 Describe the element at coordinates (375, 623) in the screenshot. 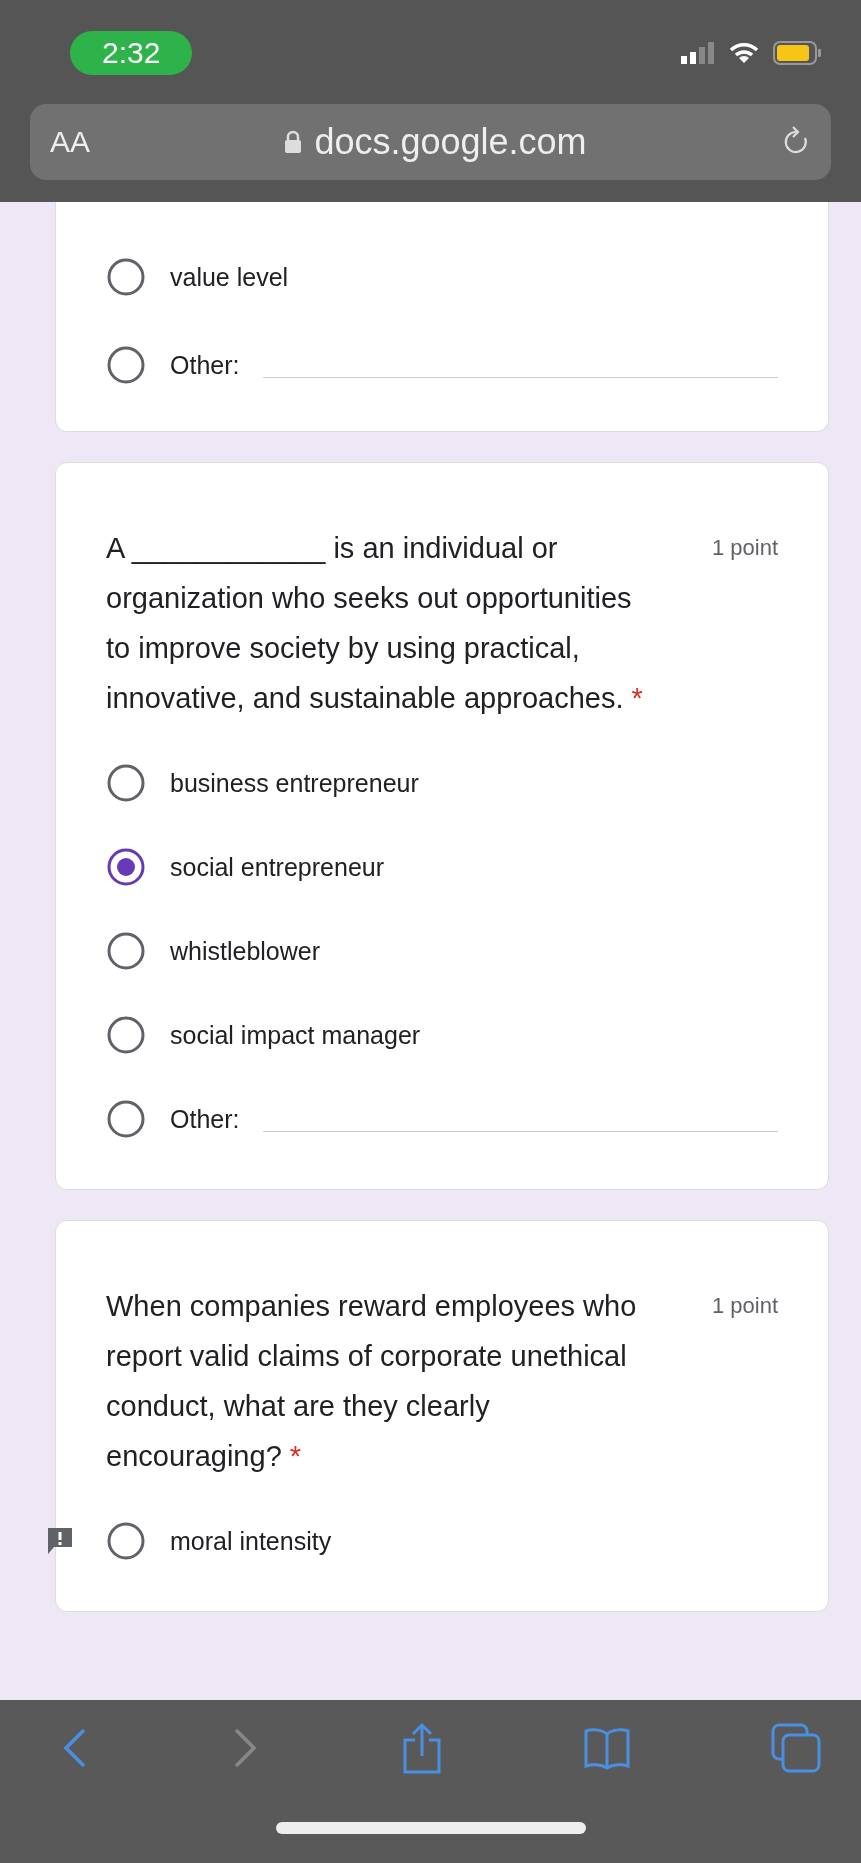

I see `question-text: A ____________ is an individual or organization who seeks out opportunities to improve society by using practical, innovative, and sustainable approaches. *` at that location.